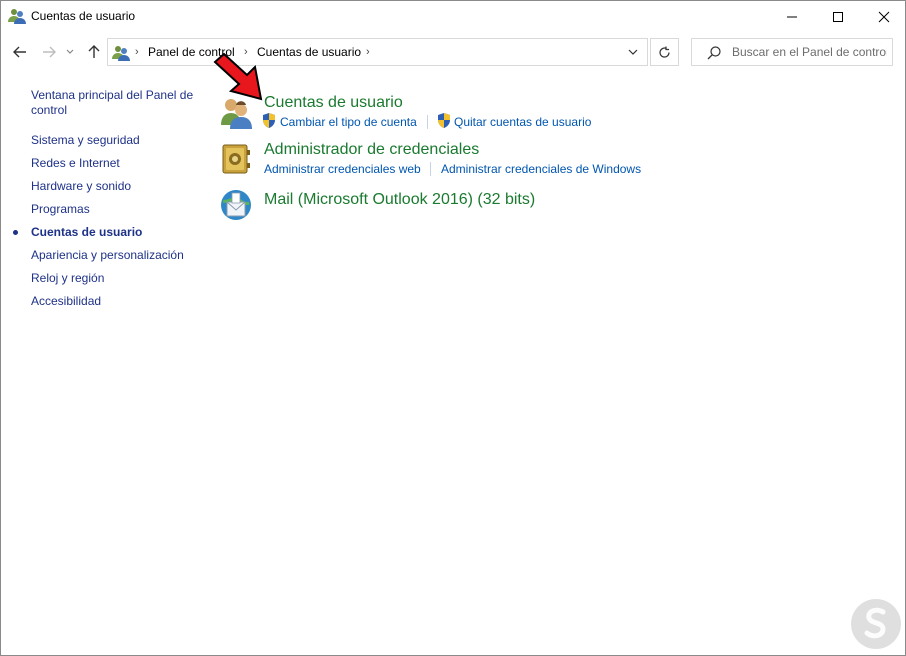 The width and height of the screenshot is (906, 656). What do you see at coordinates (116, 140) in the screenshot?
I see `sidebar-item-sistema-seguridad: Sistema y seguridad` at bounding box center [116, 140].